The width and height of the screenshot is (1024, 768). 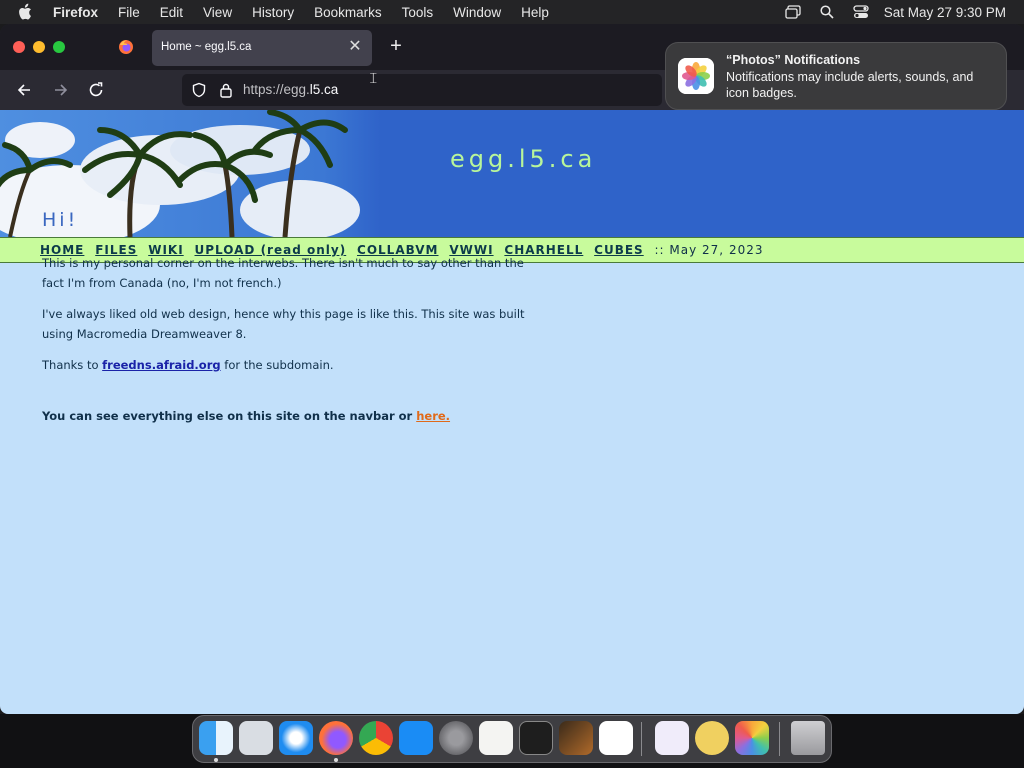 What do you see at coordinates (26, 12) in the screenshot?
I see `apple-icon` at bounding box center [26, 12].